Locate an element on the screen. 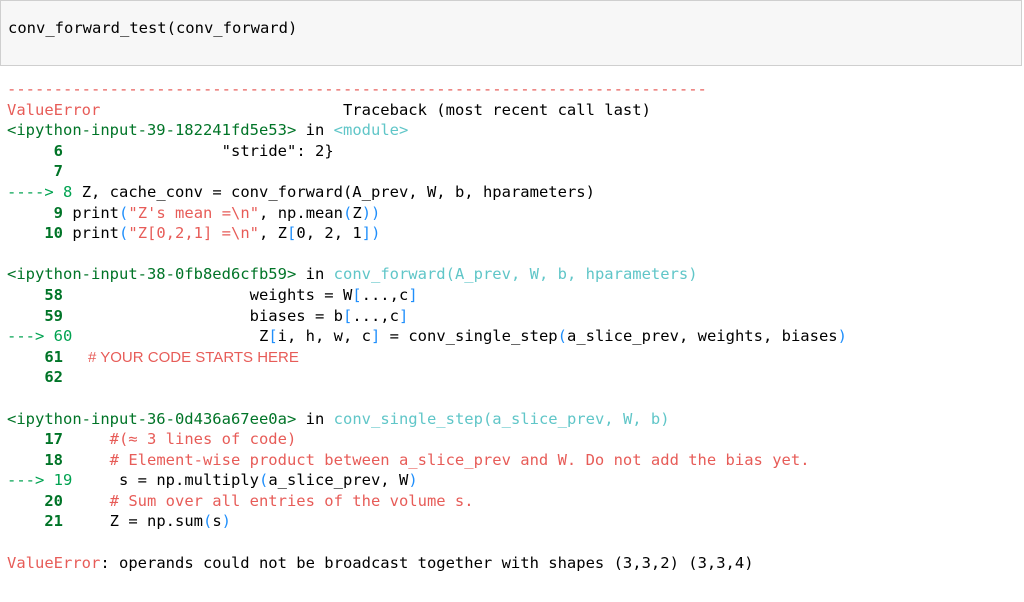 The image size is (1024, 602). line-number: 62 is located at coordinates (53, 377).